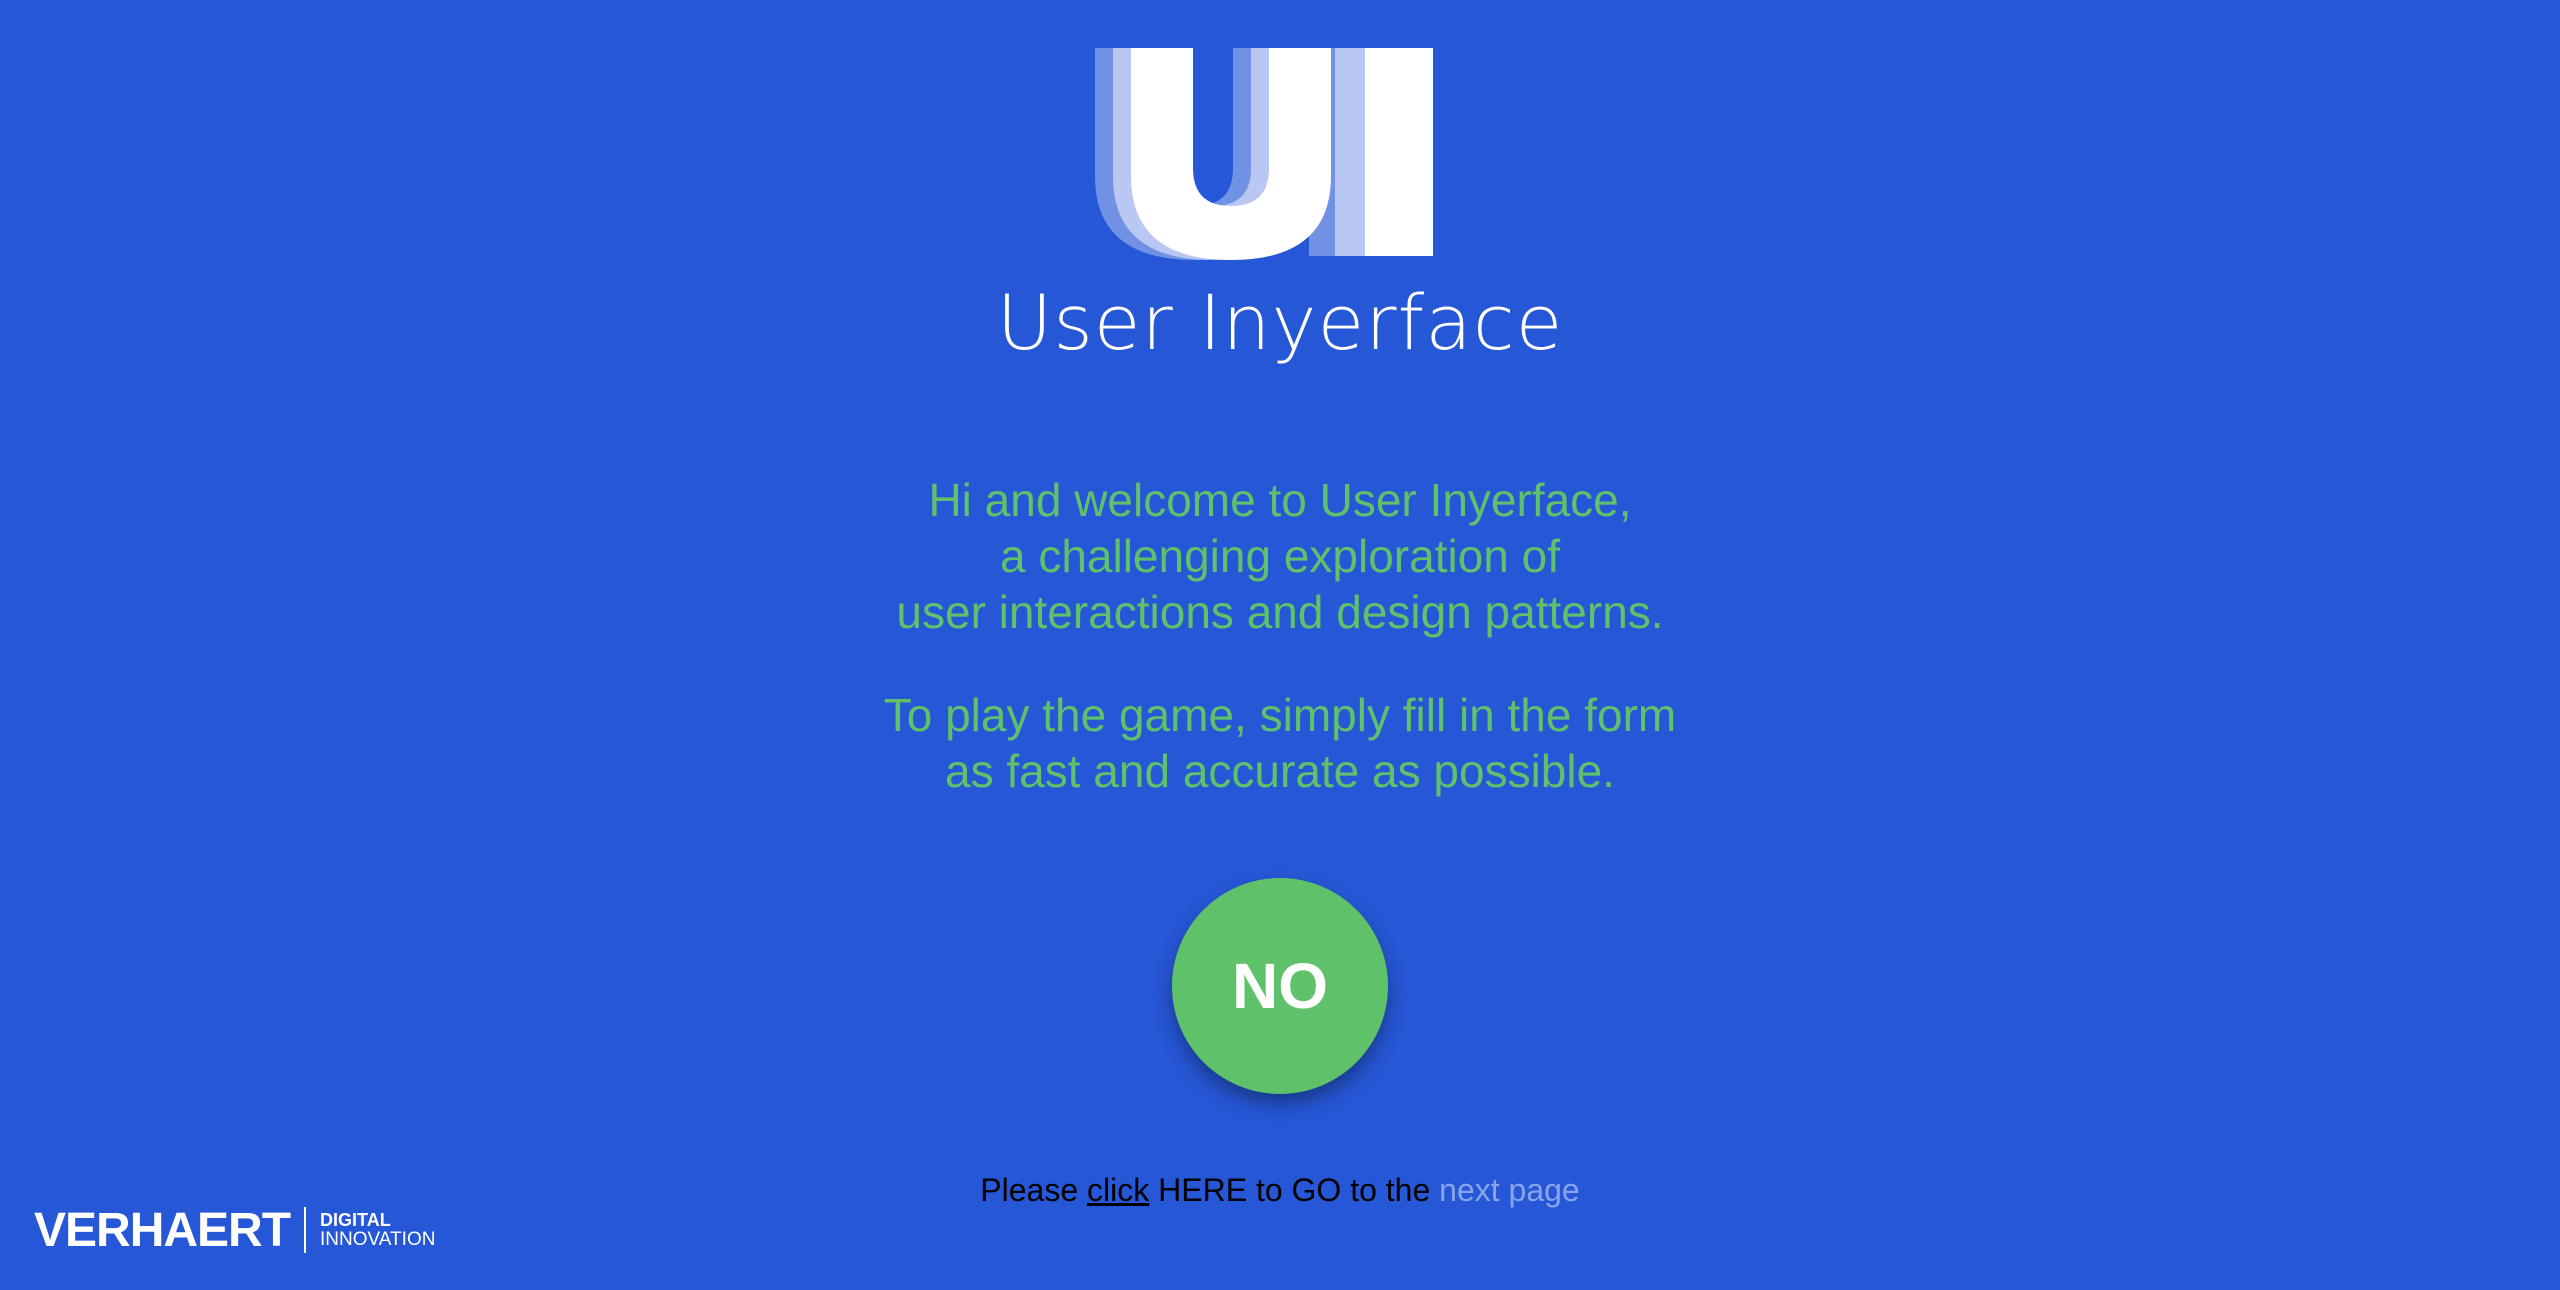 Image resolution: width=2560 pixels, height=1290 pixels. What do you see at coordinates (1264, 154) in the screenshot?
I see `ui-logo-icon` at bounding box center [1264, 154].